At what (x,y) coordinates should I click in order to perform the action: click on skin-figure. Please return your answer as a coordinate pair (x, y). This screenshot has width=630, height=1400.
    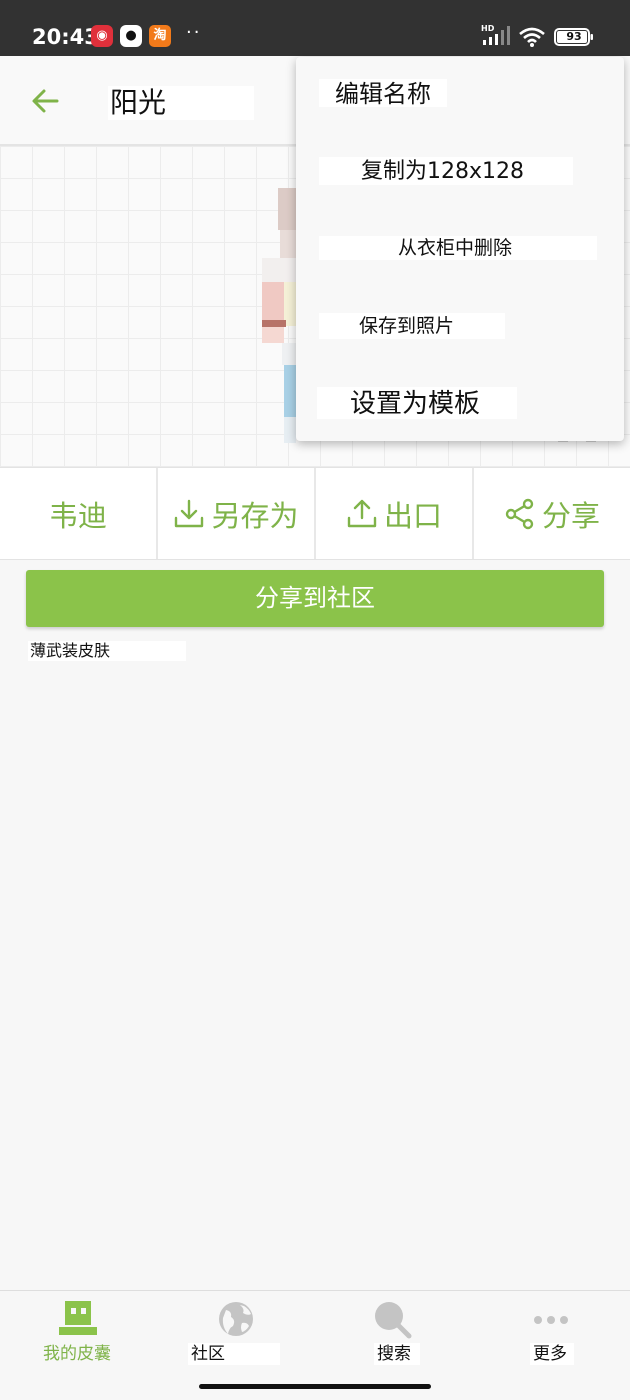
    Looking at the image, I should click on (279, 316).